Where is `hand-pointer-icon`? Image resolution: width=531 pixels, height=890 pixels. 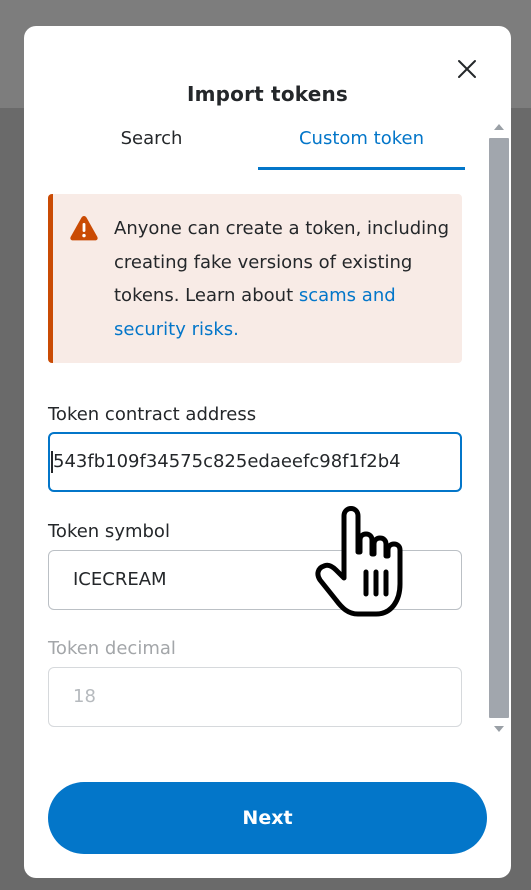 hand-pointer-icon is located at coordinates (359, 561).